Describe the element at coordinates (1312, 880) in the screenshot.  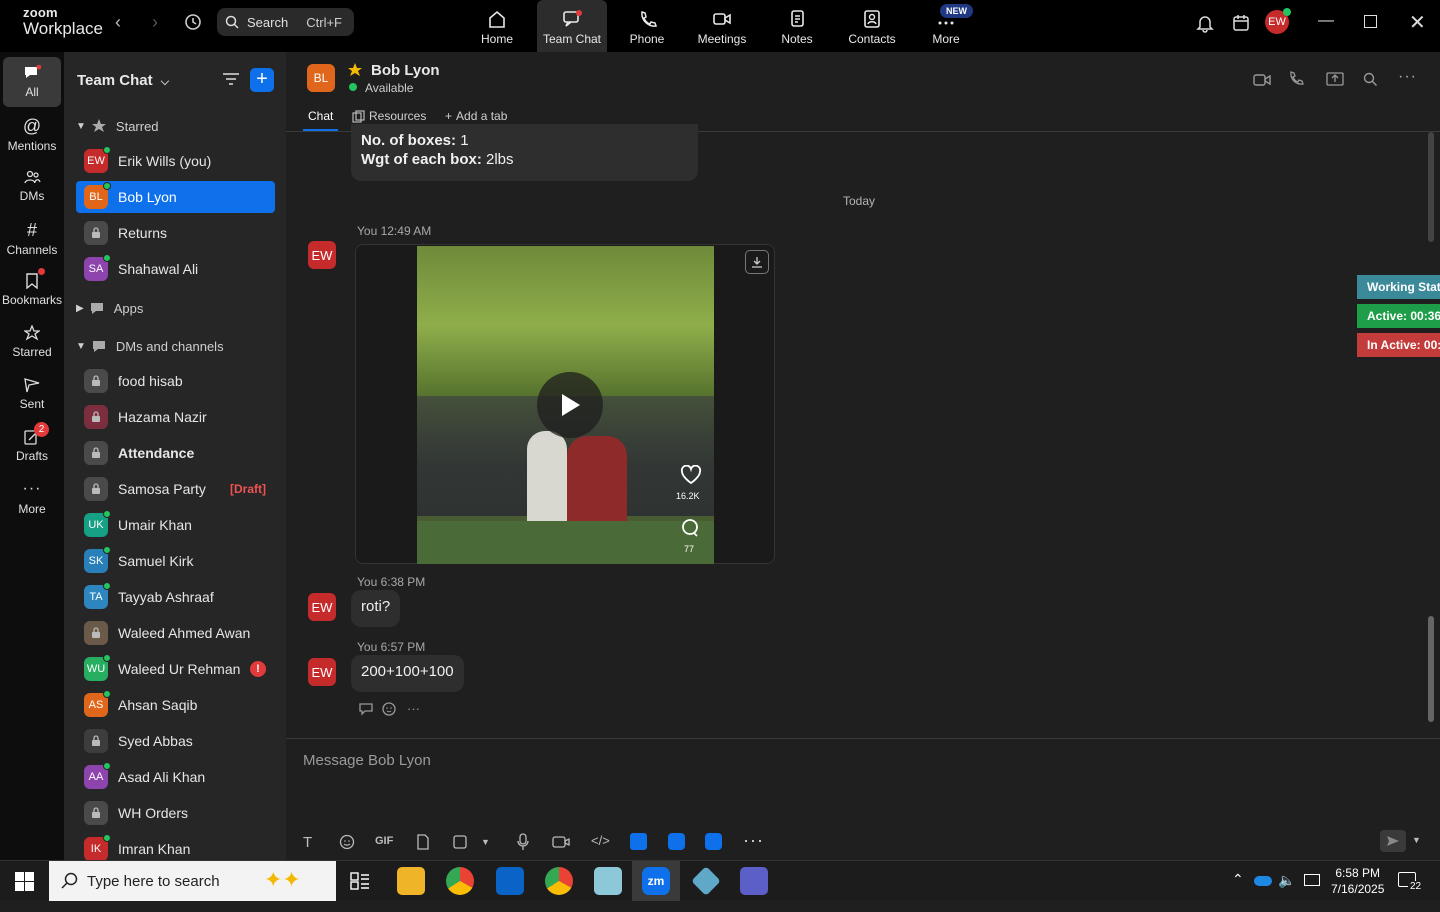
I see `network-icon` at that location.